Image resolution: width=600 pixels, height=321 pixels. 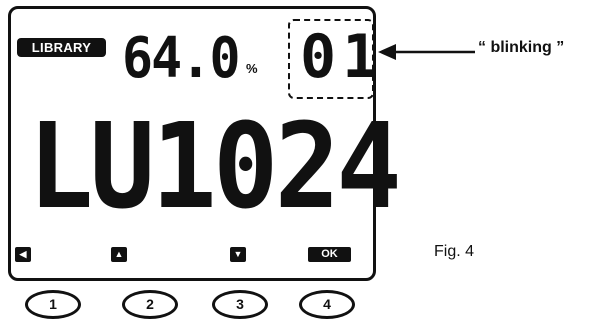 What do you see at coordinates (454, 251) in the screenshot?
I see `figure-caption: Fig. 4` at bounding box center [454, 251].